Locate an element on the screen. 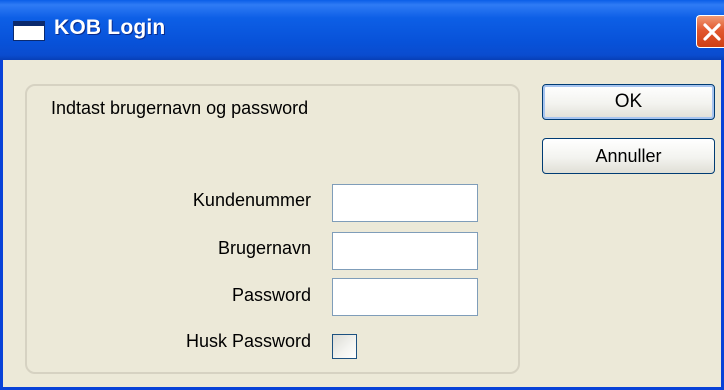  cancel-button: Annuller is located at coordinates (628, 156).